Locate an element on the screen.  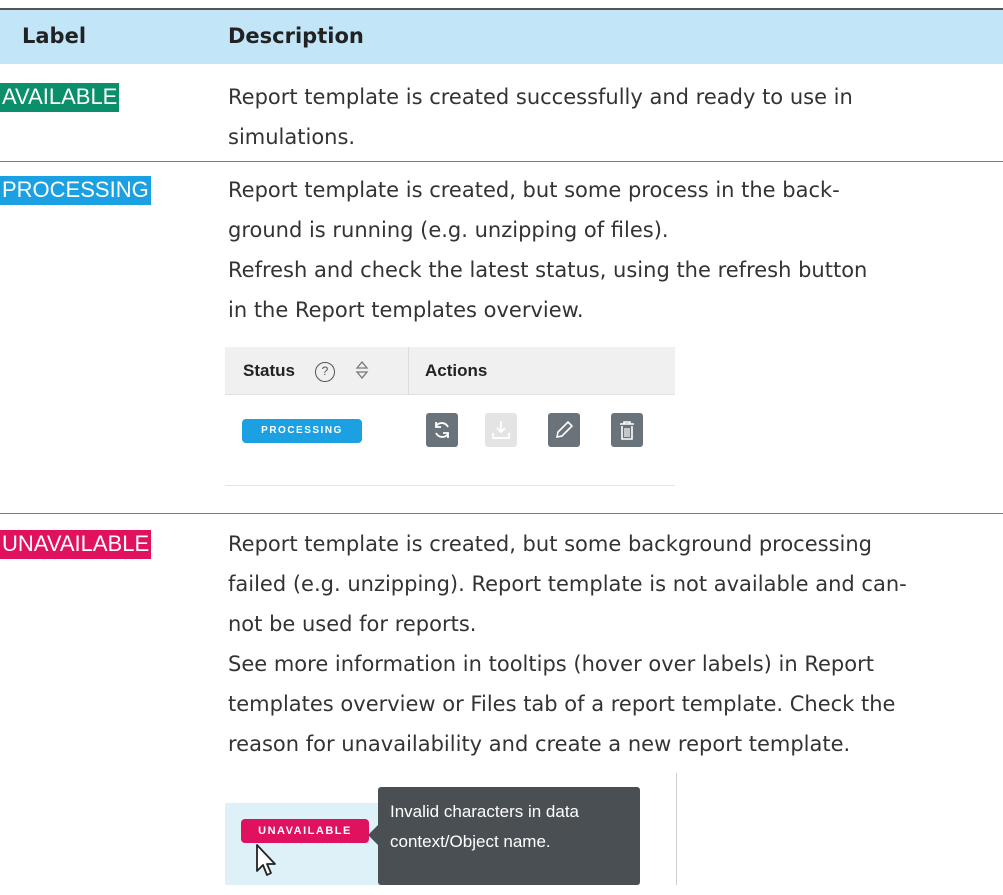
refresh-button is located at coordinates (442, 430).